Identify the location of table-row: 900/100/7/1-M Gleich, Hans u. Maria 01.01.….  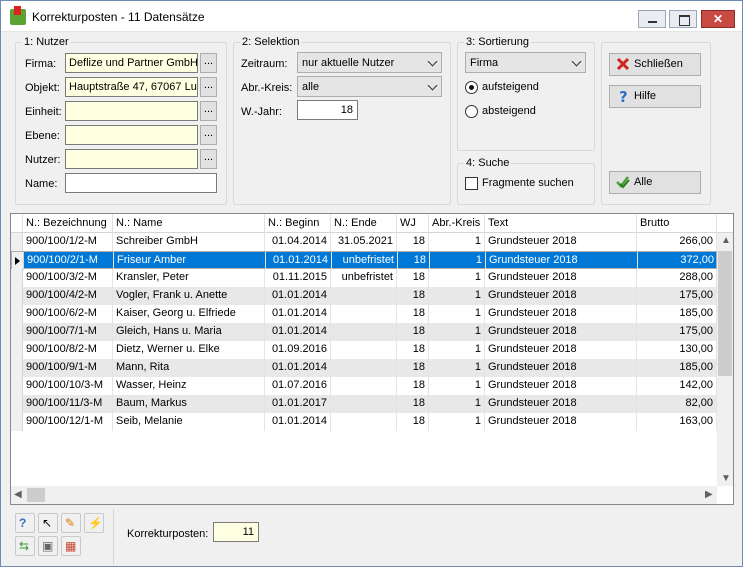
(364, 332).